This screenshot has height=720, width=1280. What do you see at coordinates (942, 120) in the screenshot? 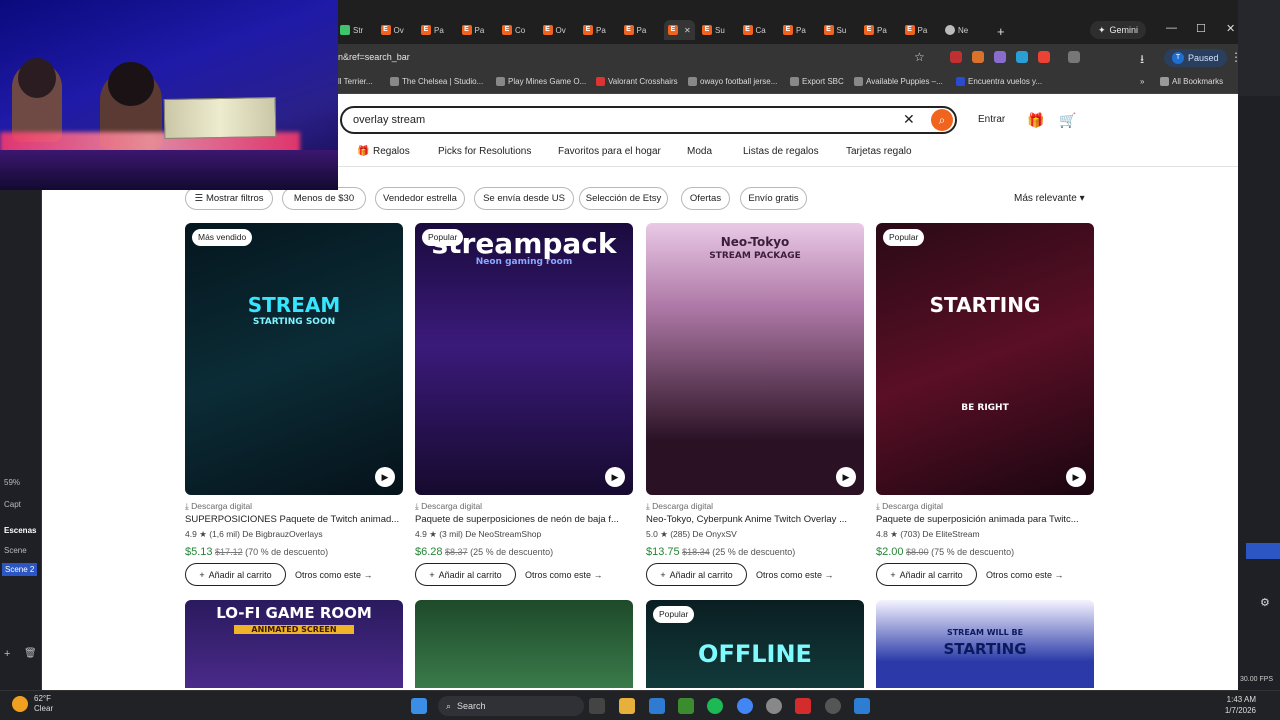
I see `search-icon: ⌕` at bounding box center [942, 120].